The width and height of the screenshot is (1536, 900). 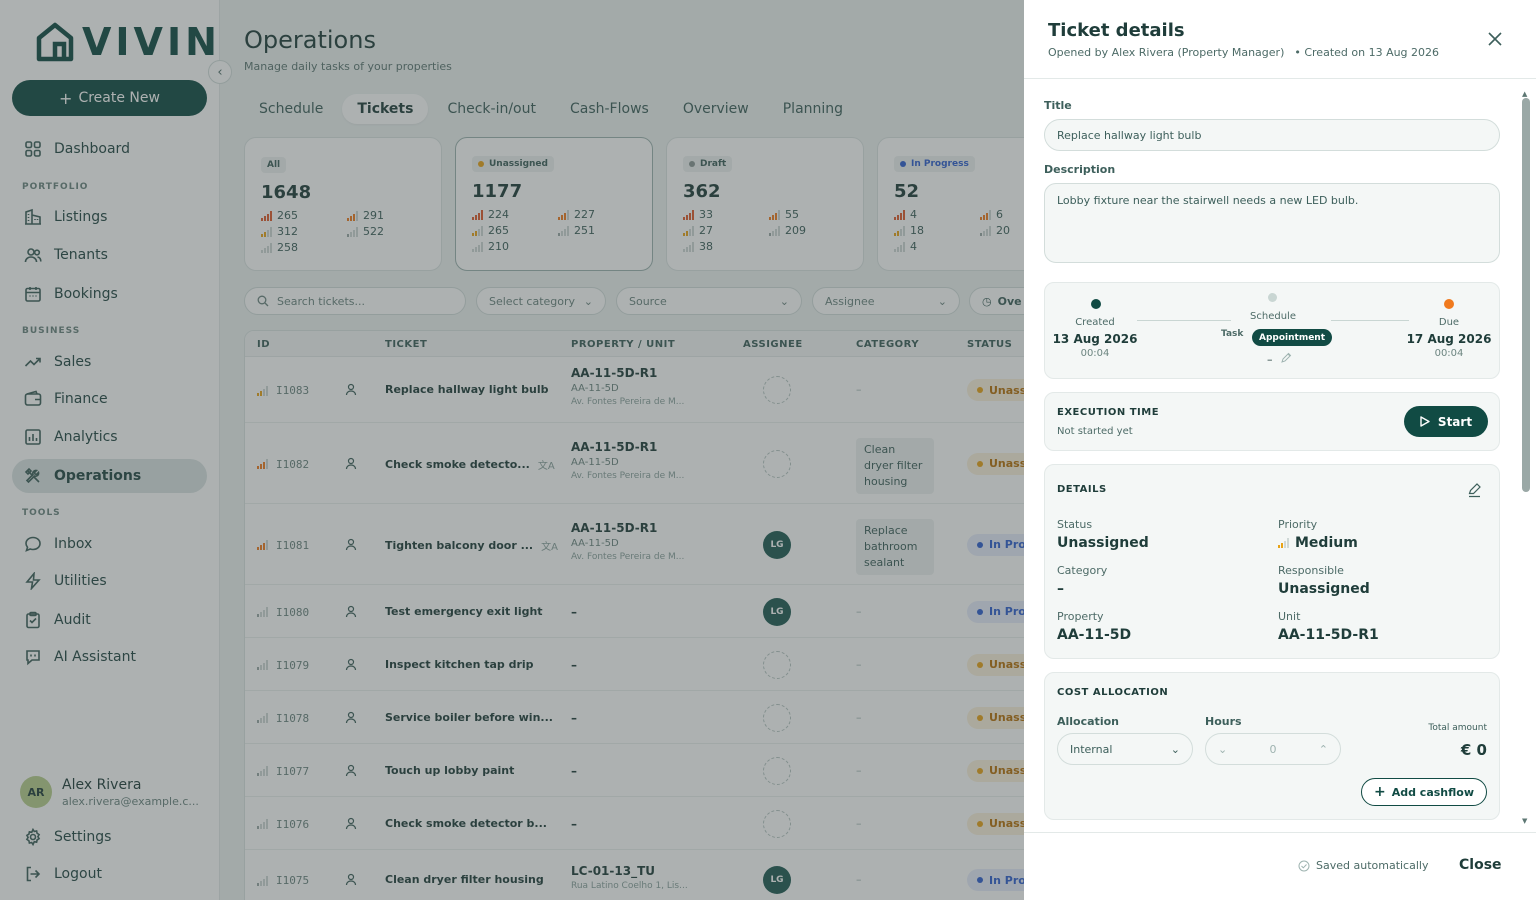 I want to click on category-label: Category, so click(x=1082, y=570).